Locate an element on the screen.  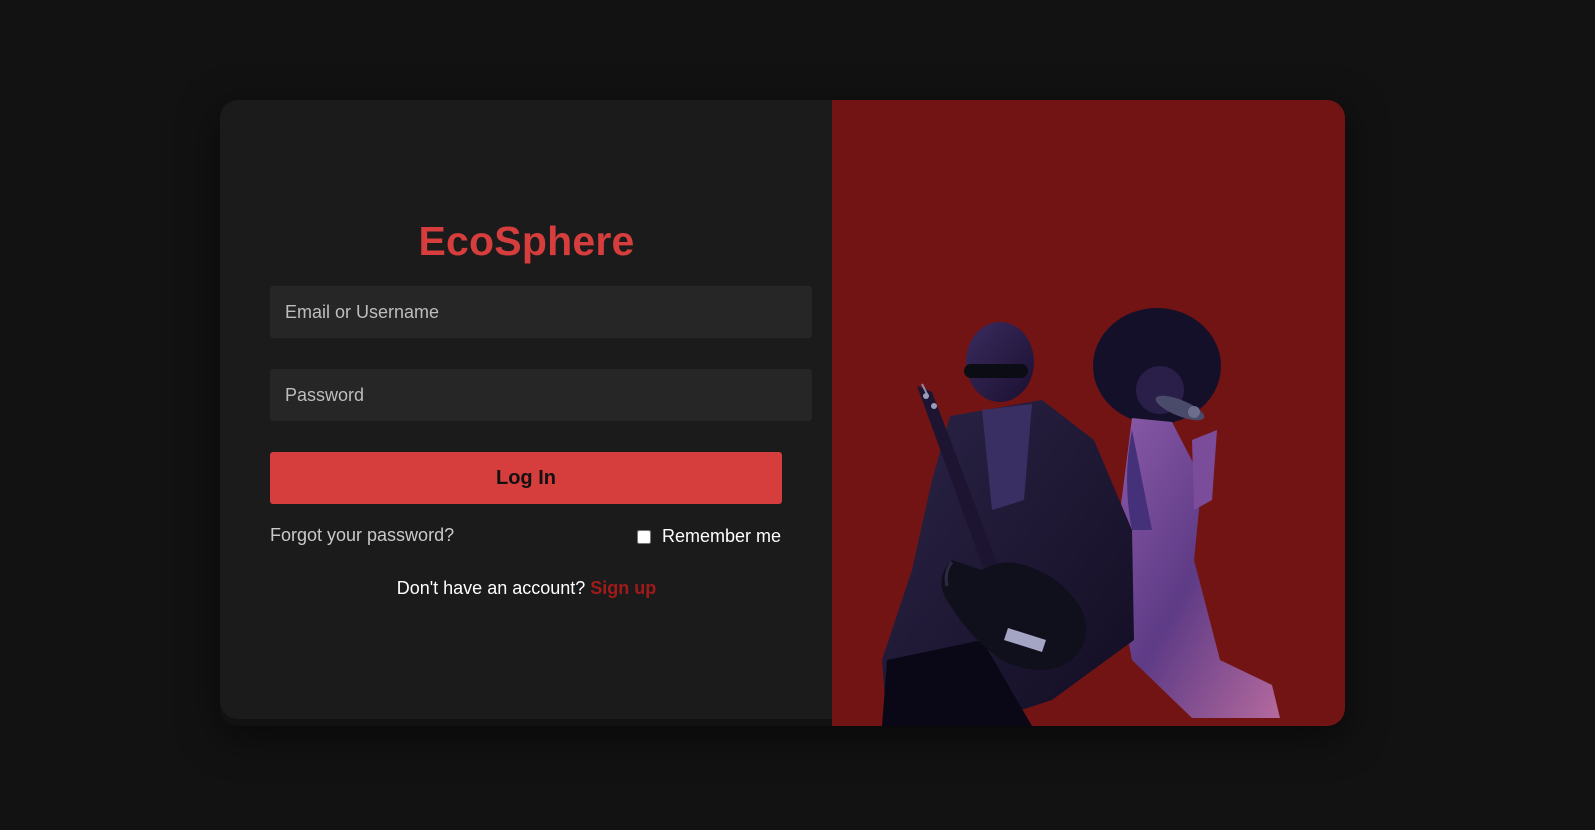
forgot-password-link: Forgot your password? is located at coordinates (362, 535).